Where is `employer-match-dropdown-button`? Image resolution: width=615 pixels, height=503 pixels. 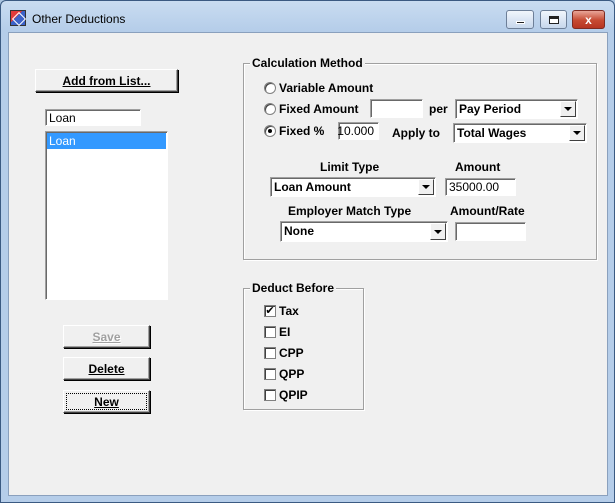
employer-match-dropdown-button is located at coordinates (438, 231).